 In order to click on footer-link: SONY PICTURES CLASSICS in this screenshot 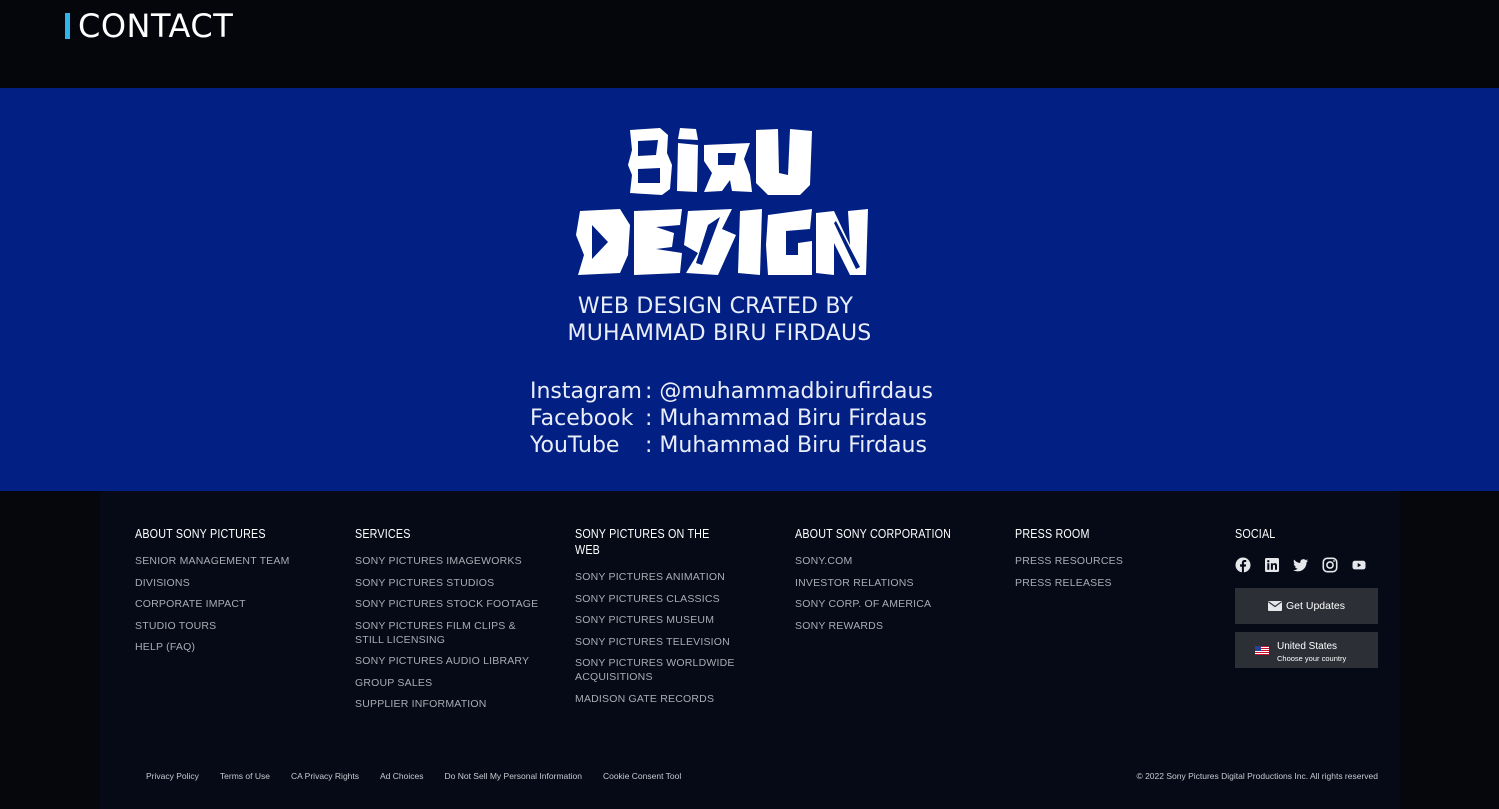, I will do `click(660, 599)`.